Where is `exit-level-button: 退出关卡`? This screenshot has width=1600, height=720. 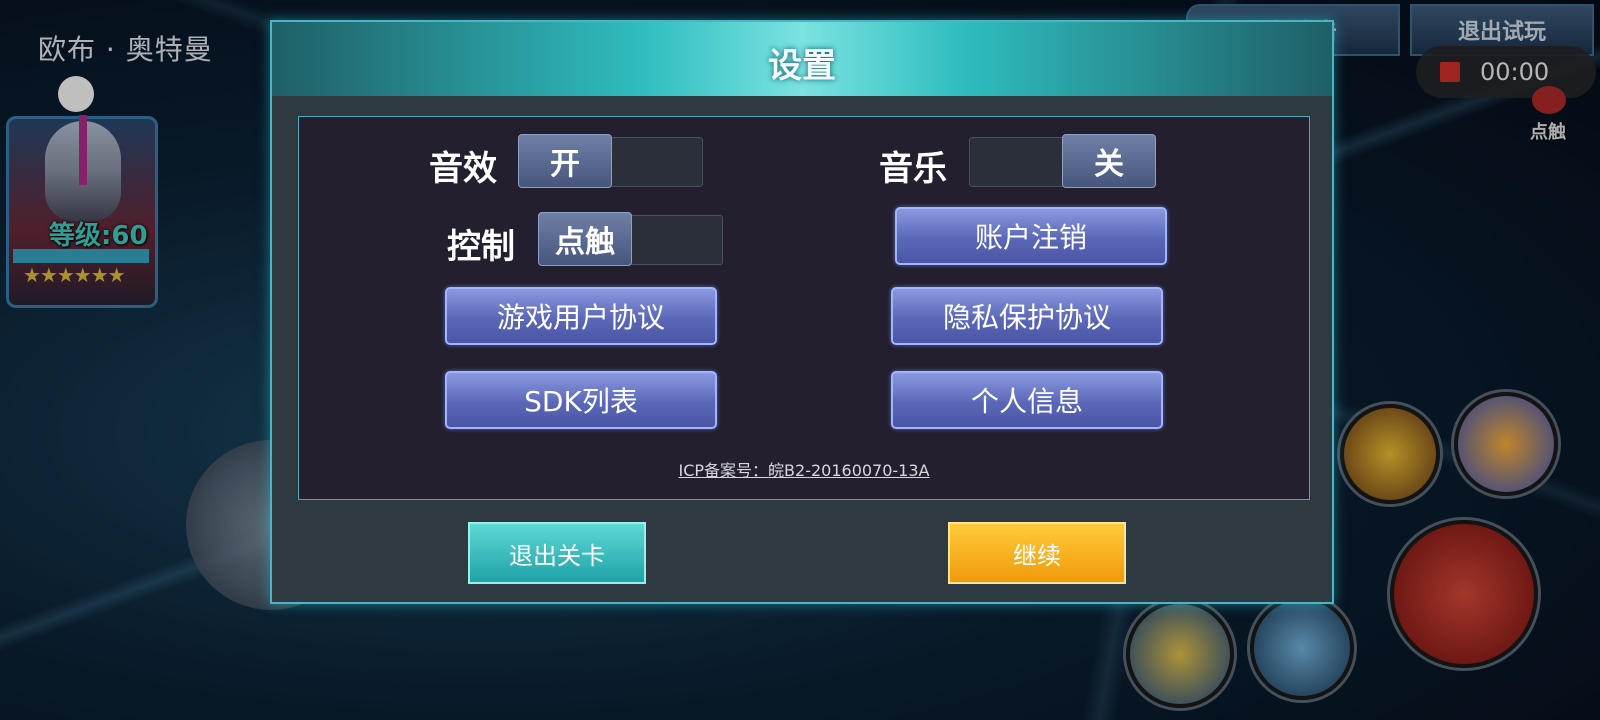 exit-level-button: 退出关卡 is located at coordinates (557, 553).